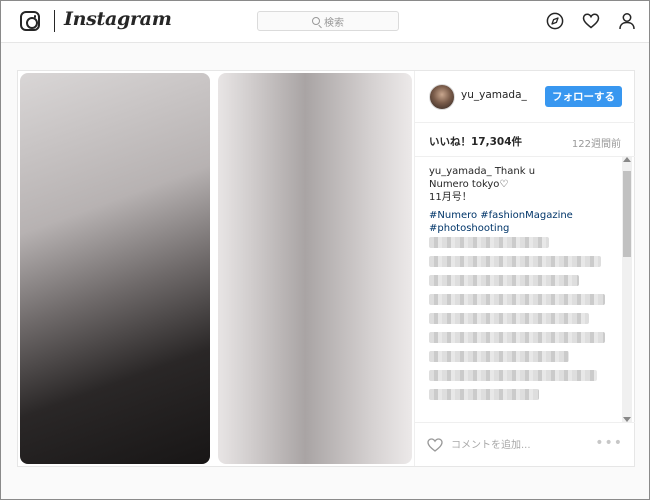 This screenshot has height=500, width=650. What do you see at coordinates (54, 21) in the screenshot?
I see `logo-divider` at bounding box center [54, 21].